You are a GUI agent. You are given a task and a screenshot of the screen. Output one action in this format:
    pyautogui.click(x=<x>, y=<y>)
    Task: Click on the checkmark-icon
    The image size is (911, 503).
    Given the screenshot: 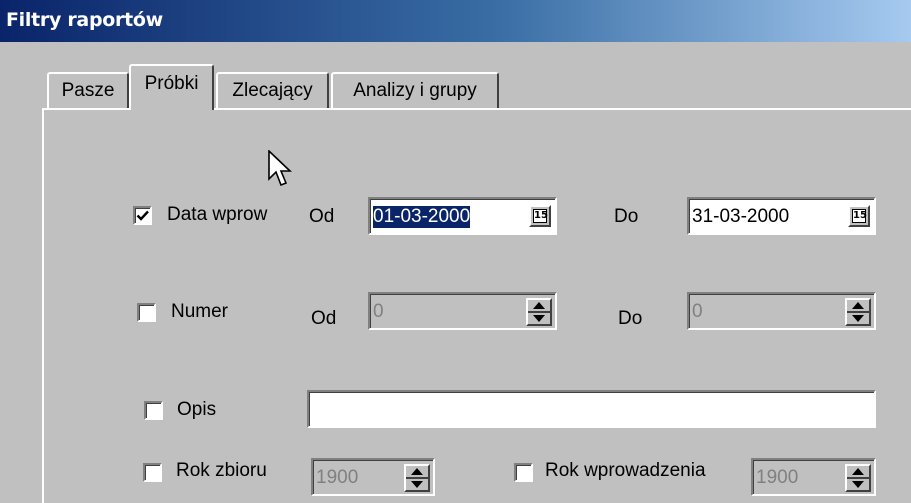 What is the action you would take?
    pyautogui.click(x=142, y=215)
    